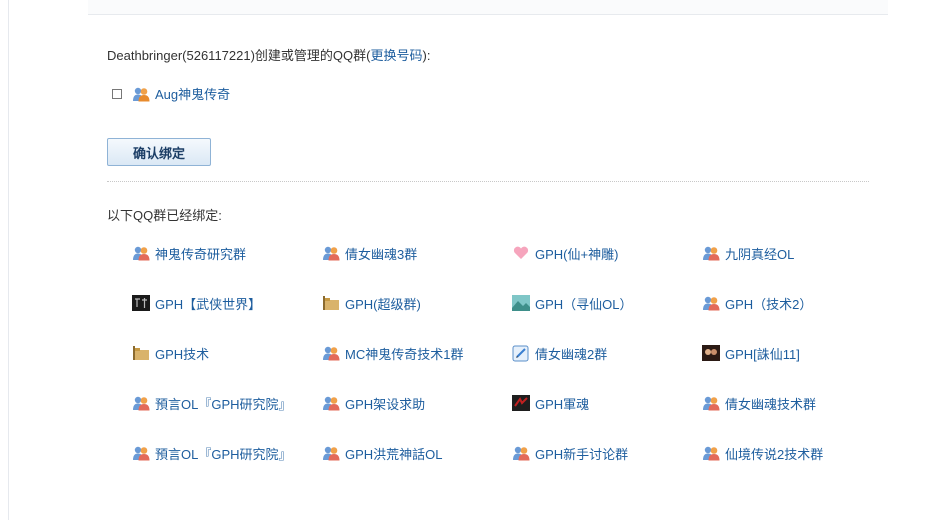 The height and width of the screenshot is (520, 941). Describe the element at coordinates (571, 353) in the screenshot. I see `bound-group-link: 倩女幽魂2群` at that location.